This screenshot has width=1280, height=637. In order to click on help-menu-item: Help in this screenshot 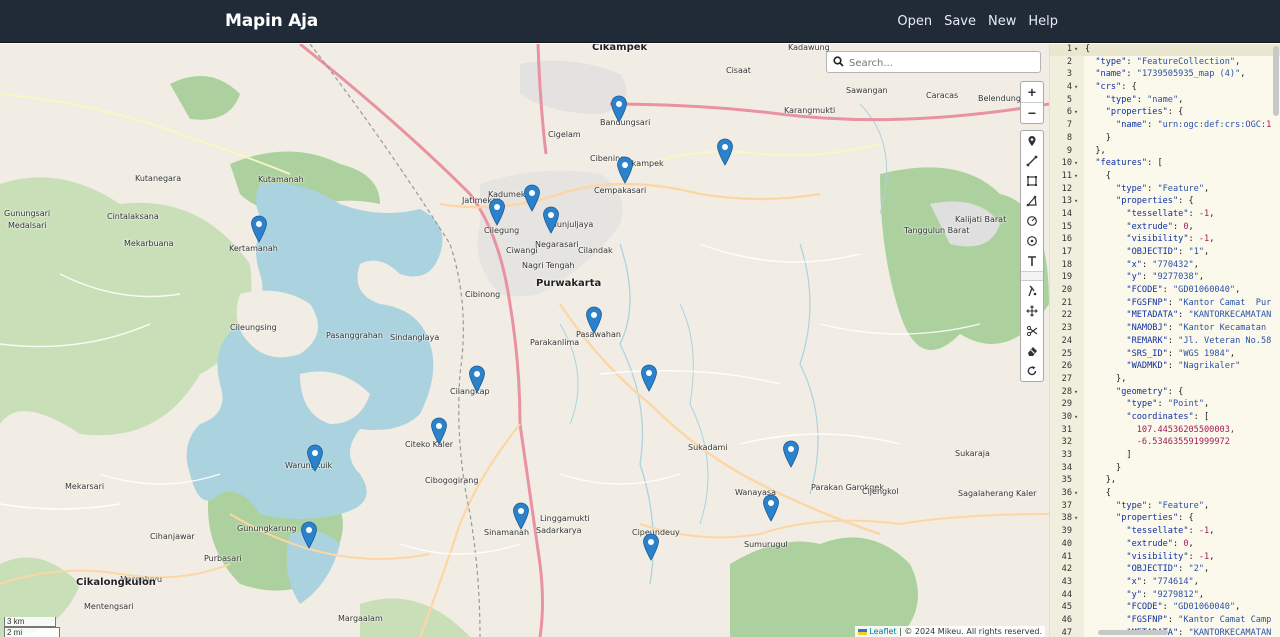, I will do `click(1043, 21)`.